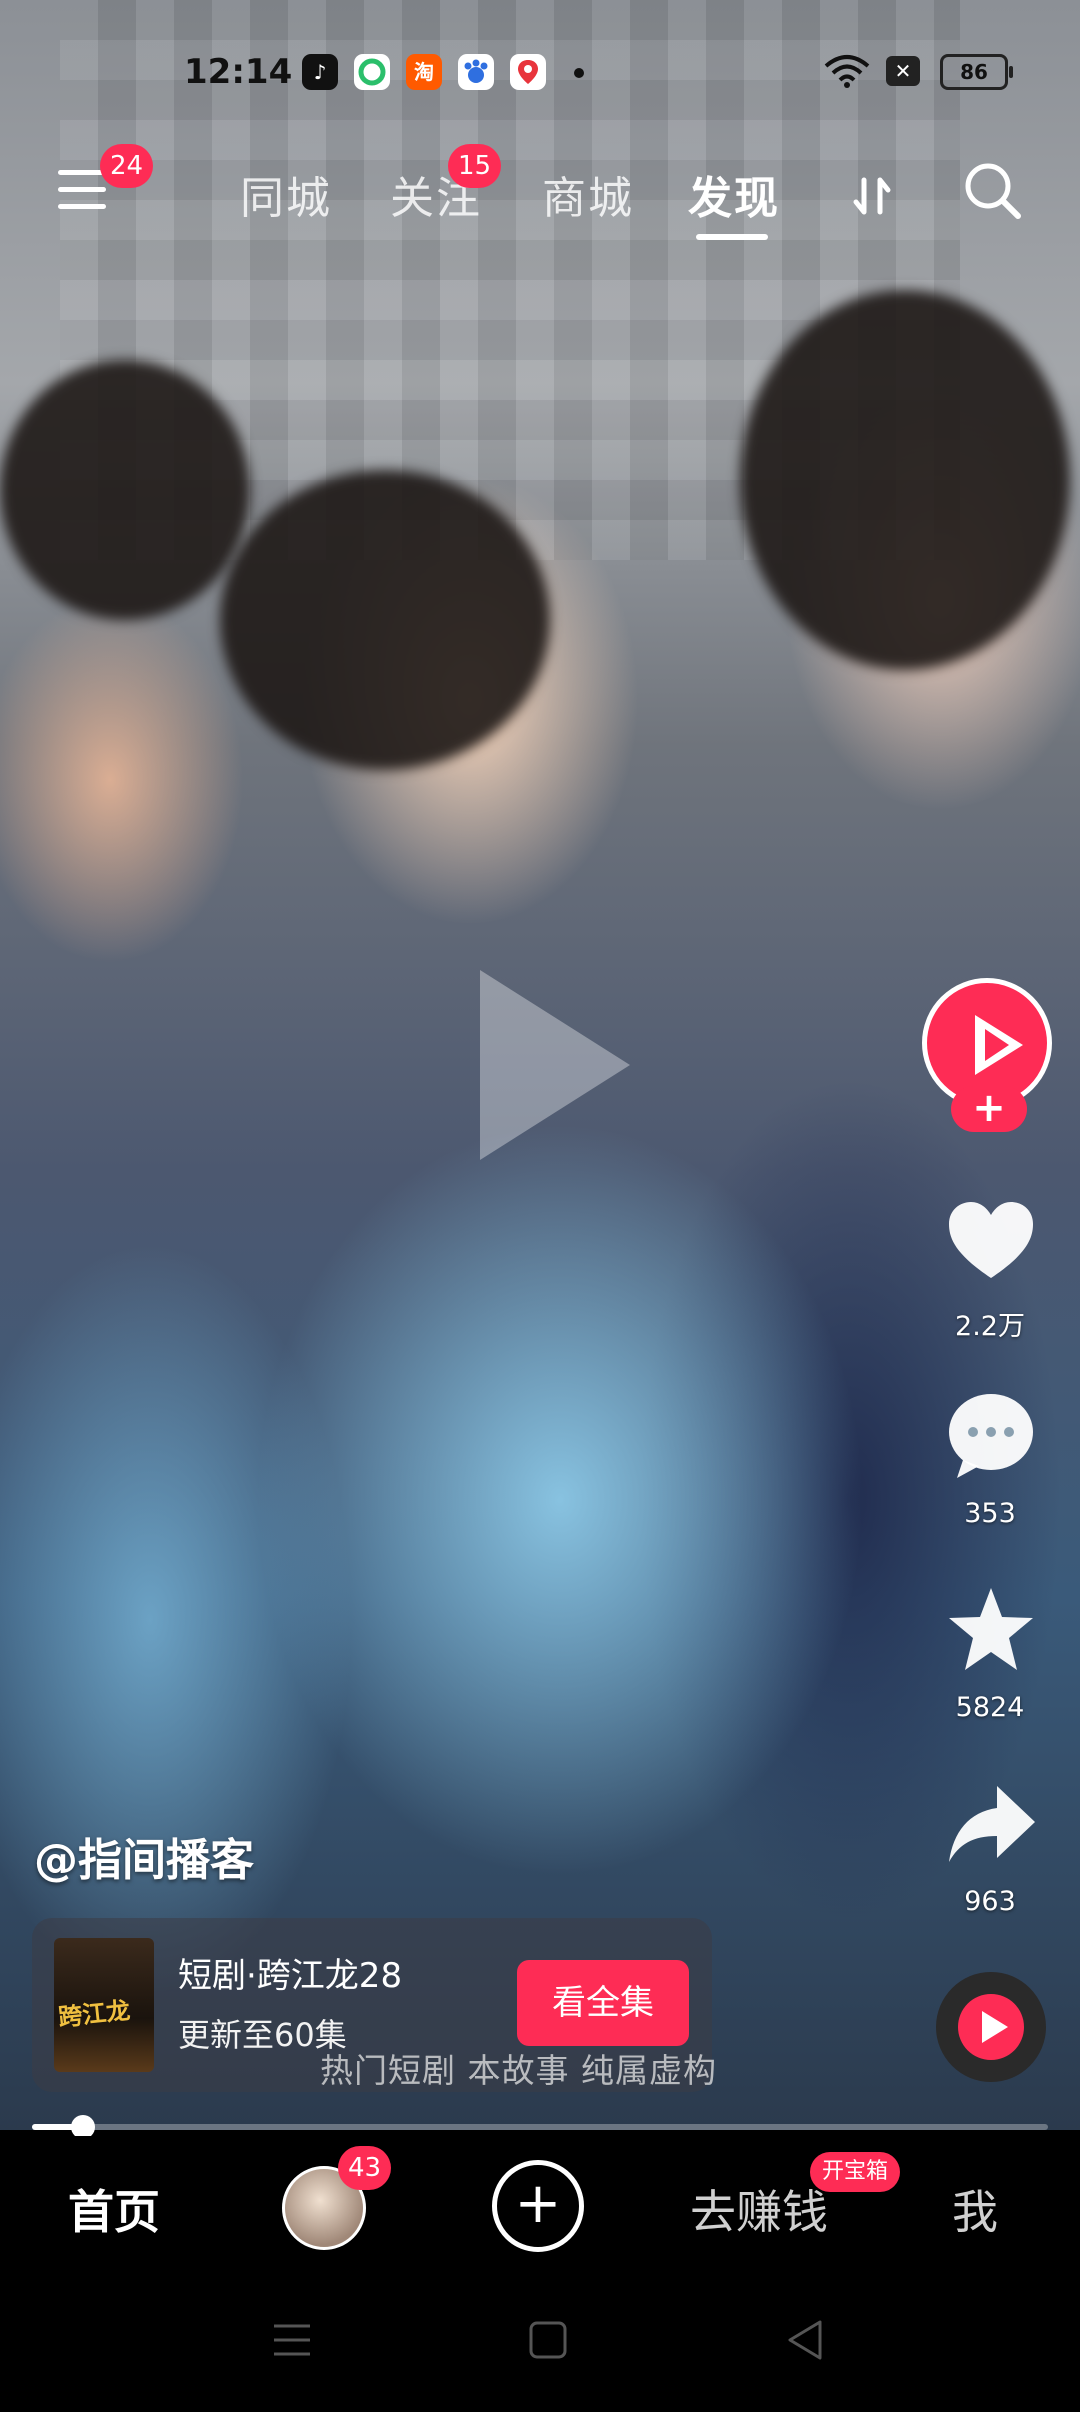  I want to click on comment-count: 353, so click(990, 1513).